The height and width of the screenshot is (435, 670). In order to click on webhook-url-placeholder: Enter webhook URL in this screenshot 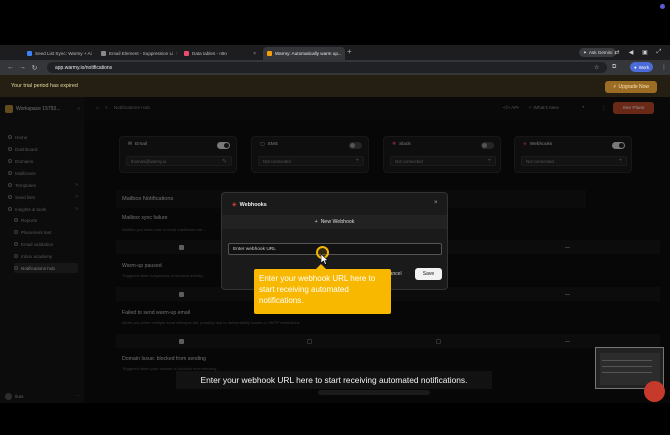, I will do `click(254, 249)`.